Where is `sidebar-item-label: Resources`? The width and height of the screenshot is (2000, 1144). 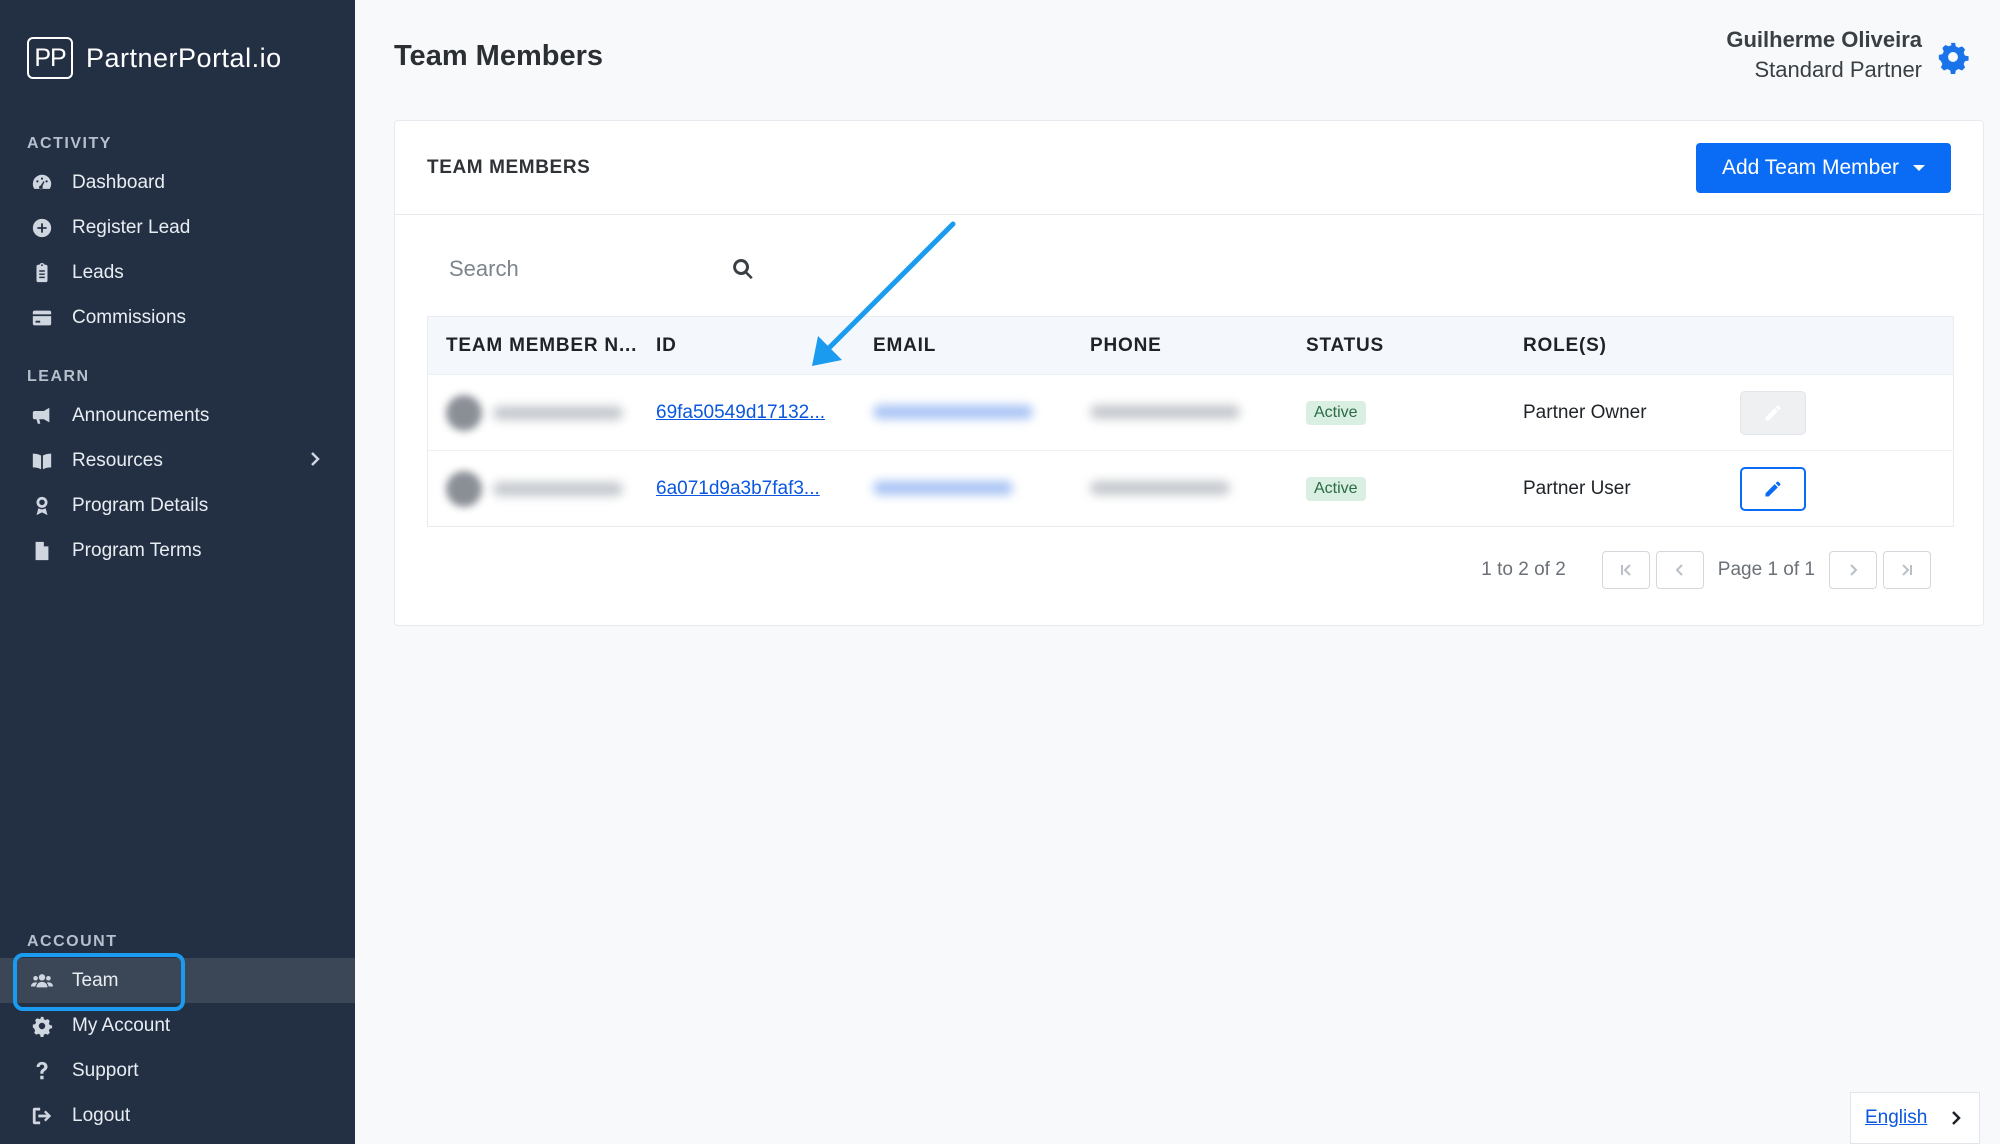 sidebar-item-label: Resources is located at coordinates (117, 460).